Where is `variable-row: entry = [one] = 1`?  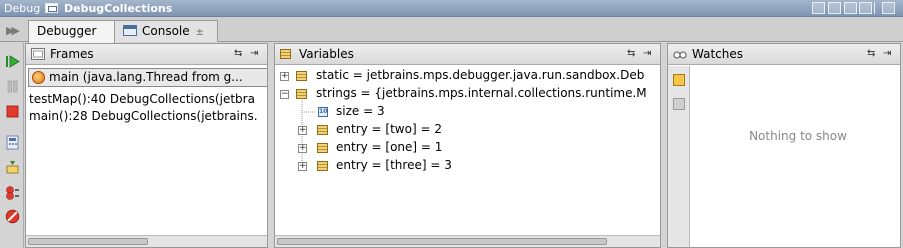
variable-row: entry = [one] = 1 is located at coordinates (389, 147).